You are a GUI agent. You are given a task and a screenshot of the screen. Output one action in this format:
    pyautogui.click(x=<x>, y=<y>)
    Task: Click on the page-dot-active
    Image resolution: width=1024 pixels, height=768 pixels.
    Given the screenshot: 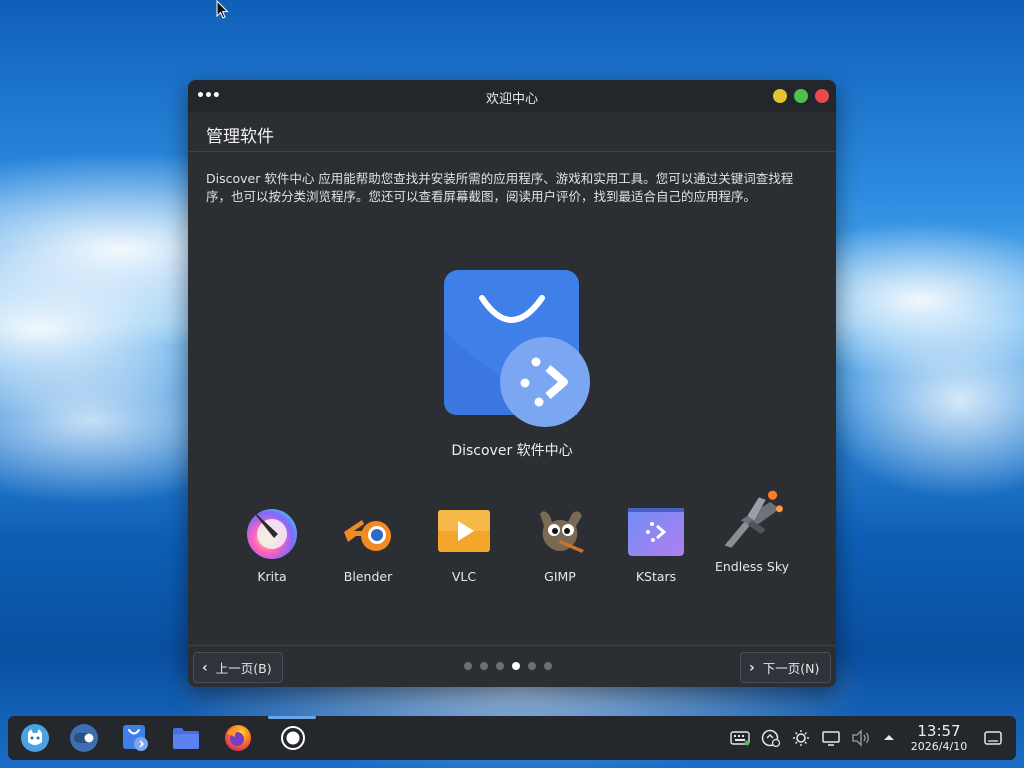 What is the action you would take?
    pyautogui.click(x=516, y=666)
    